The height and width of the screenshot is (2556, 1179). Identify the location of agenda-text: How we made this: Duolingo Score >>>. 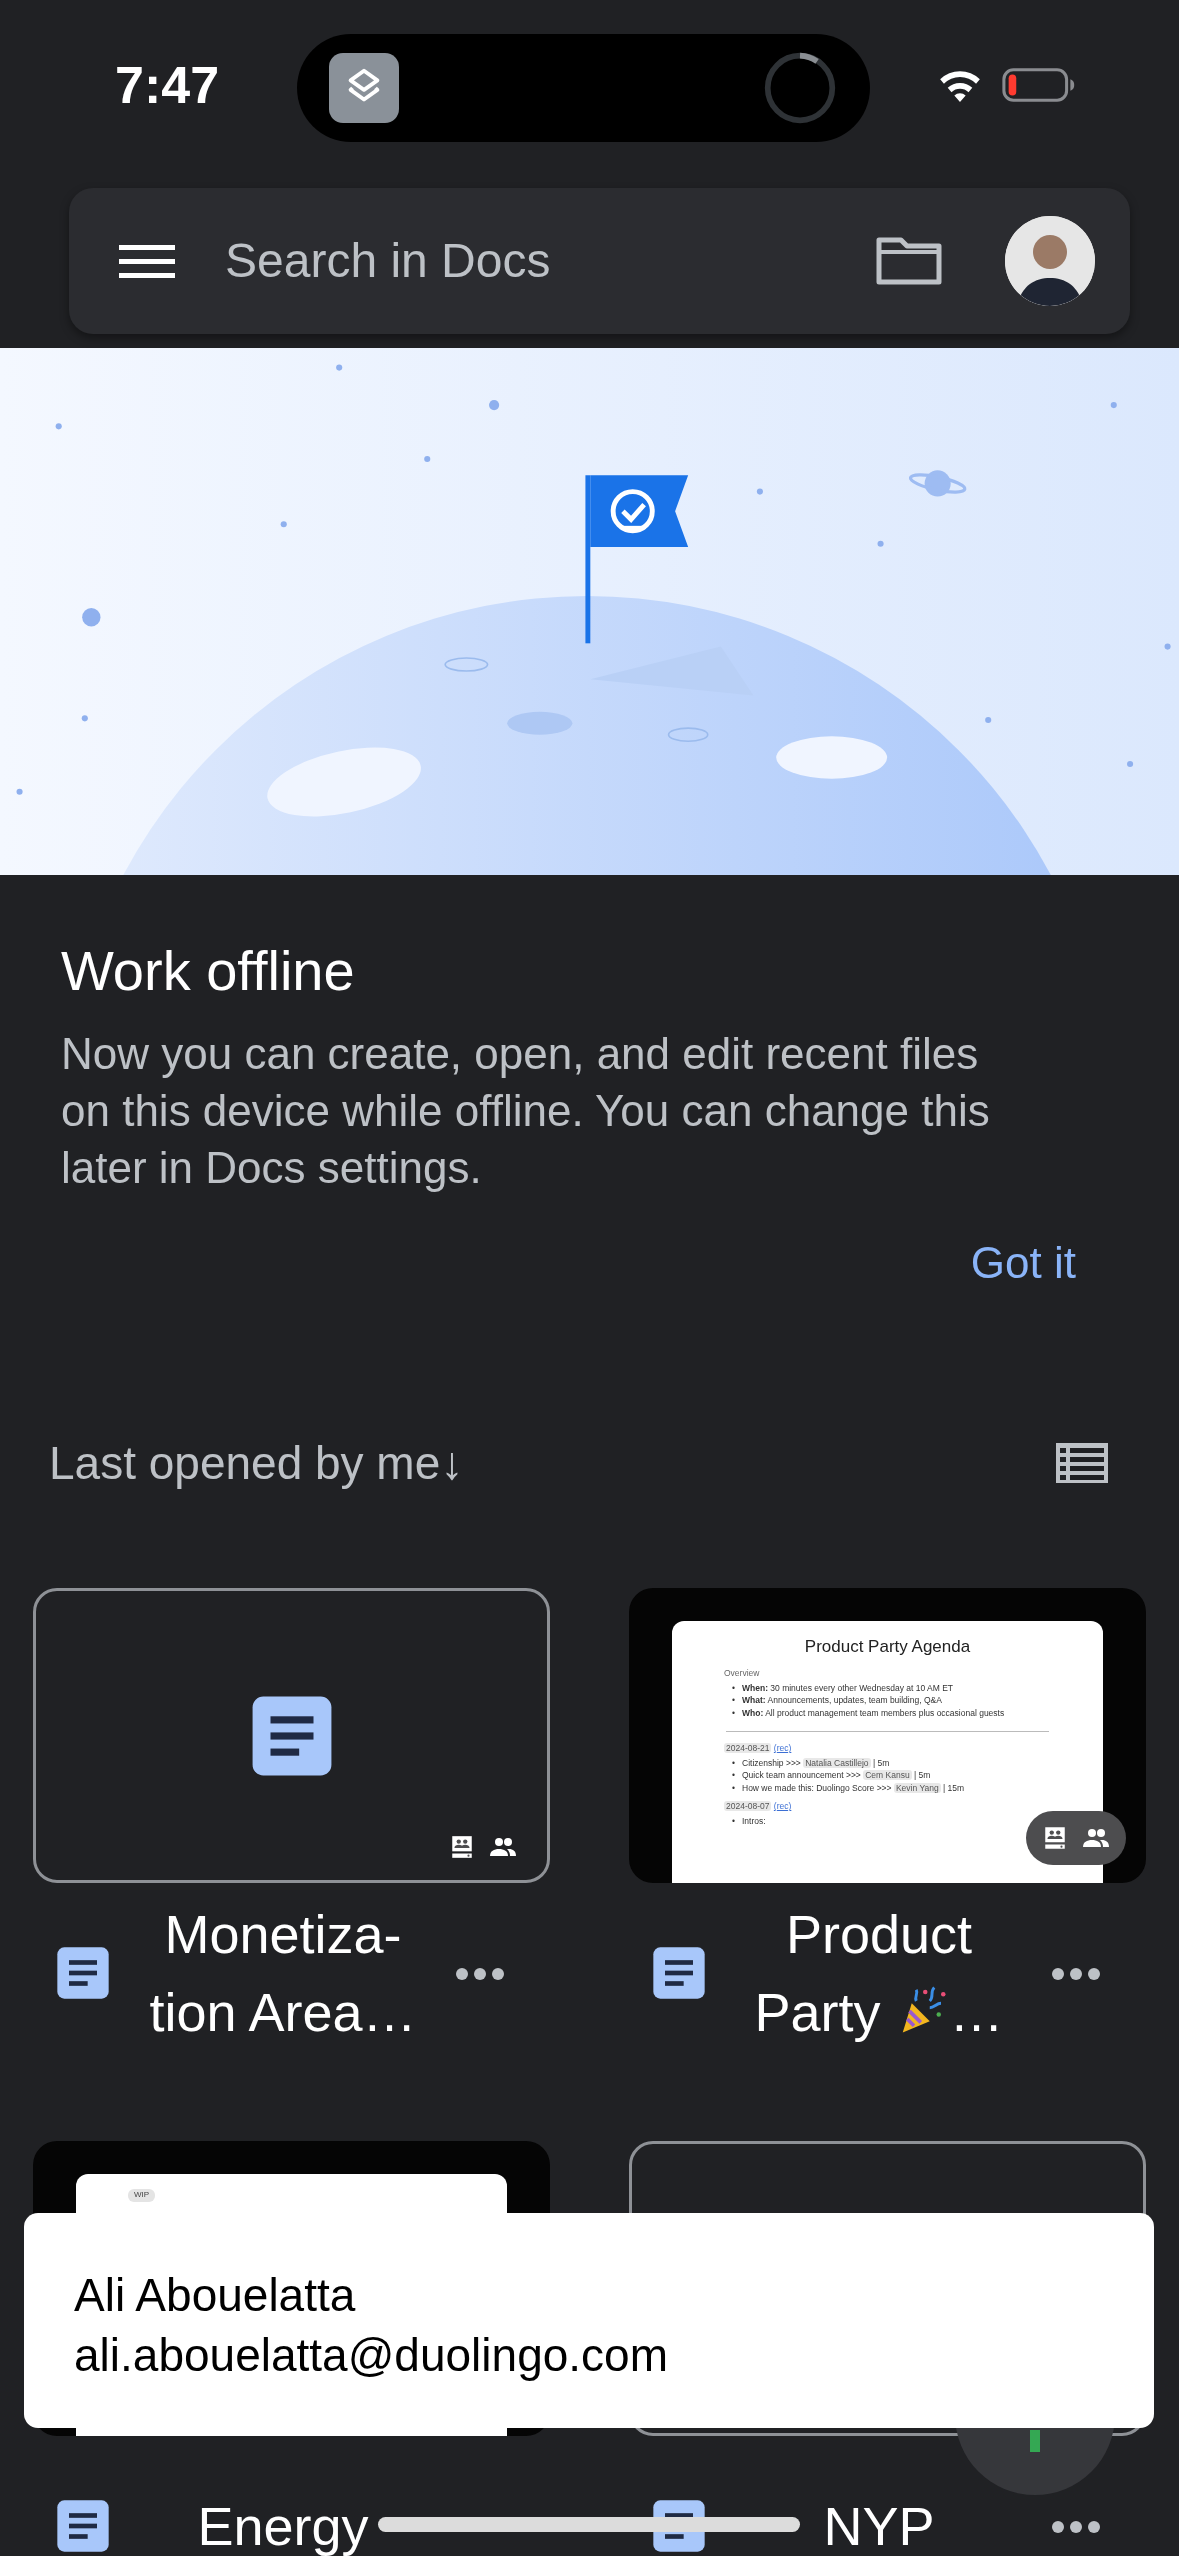
(817, 1787).